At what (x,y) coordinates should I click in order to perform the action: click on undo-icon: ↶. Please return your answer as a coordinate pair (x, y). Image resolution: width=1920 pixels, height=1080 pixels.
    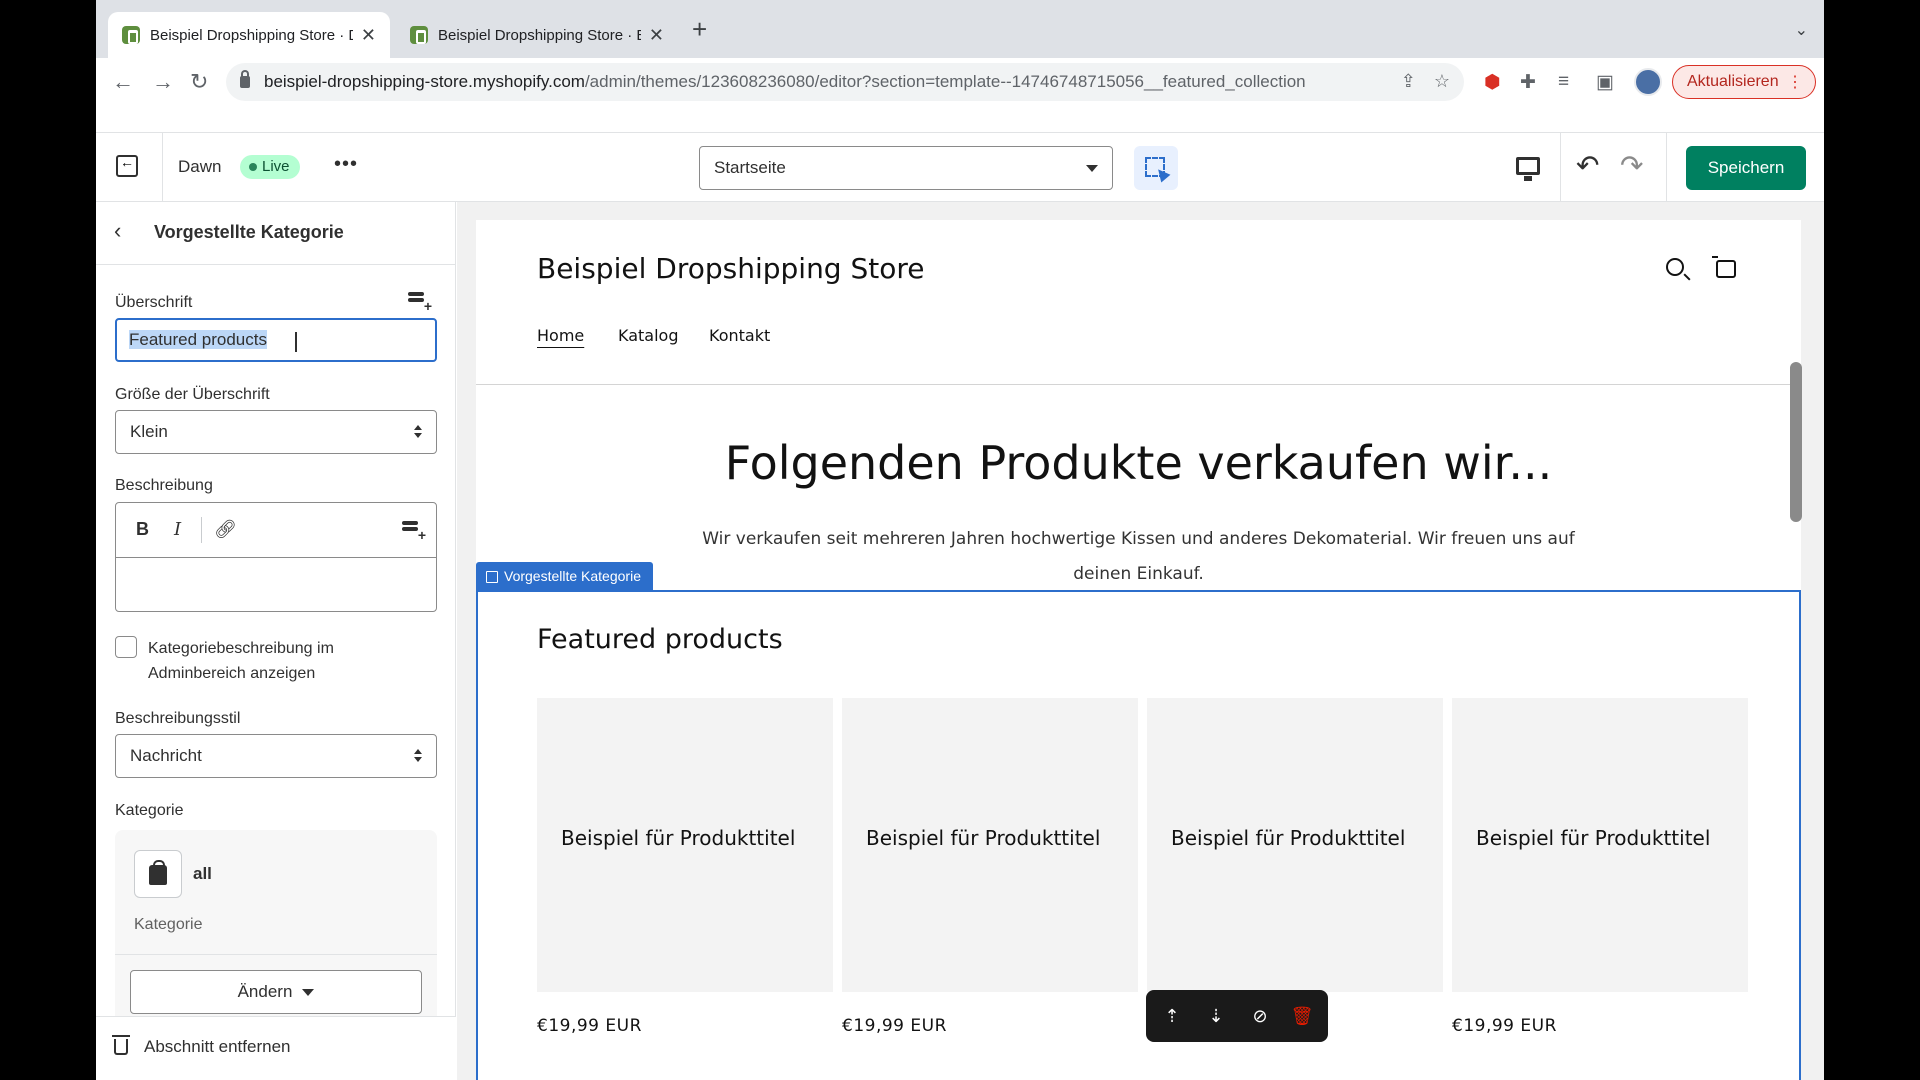
    Looking at the image, I should click on (1587, 166).